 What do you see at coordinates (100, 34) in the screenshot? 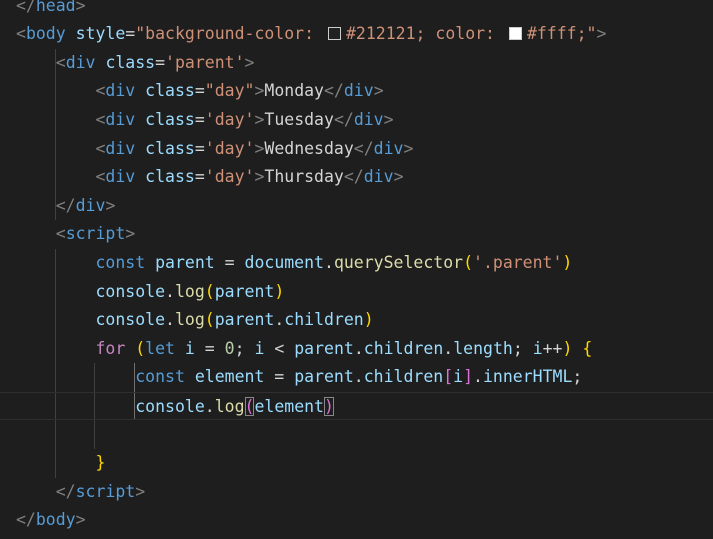
I see `code-token: style` at bounding box center [100, 34].